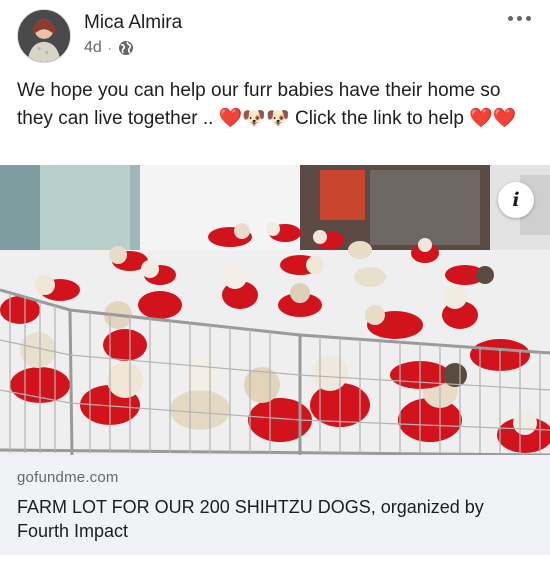  What do you see at coordinates (68, 477) in the screenshot?
I see `link-domain: gofundme.com` at bounding box center [68, 477].